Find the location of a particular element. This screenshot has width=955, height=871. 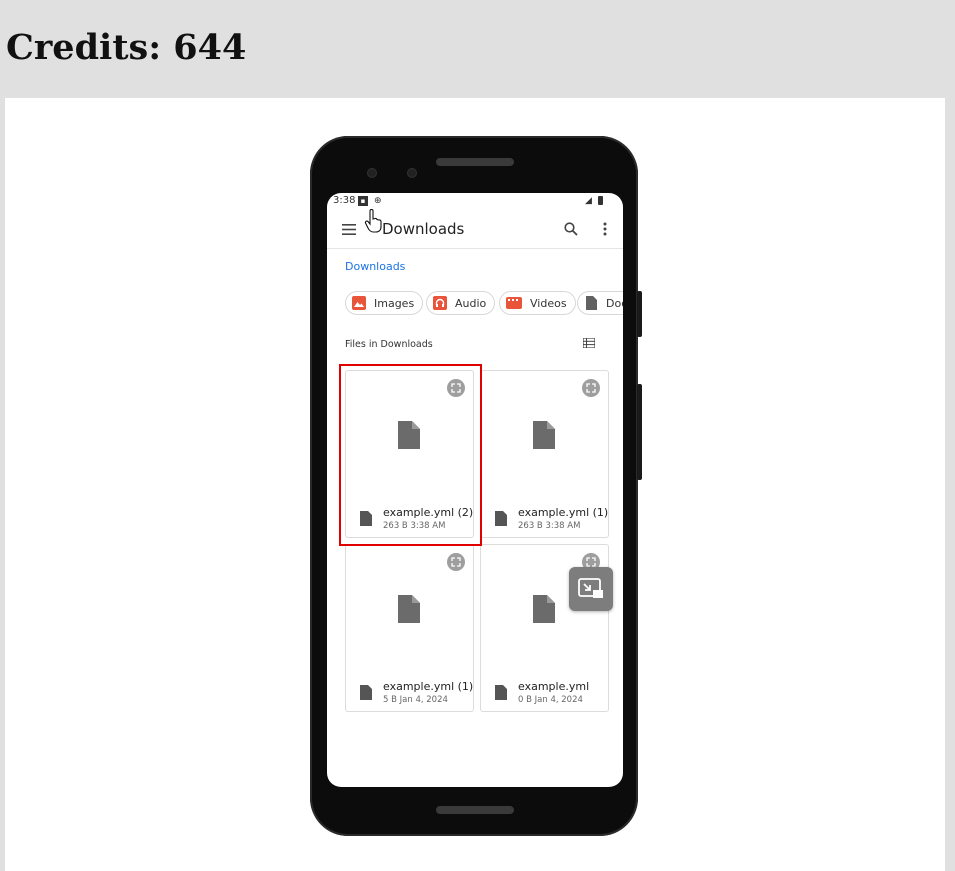

chip-label: Doc is located at coordinates (614, 303).